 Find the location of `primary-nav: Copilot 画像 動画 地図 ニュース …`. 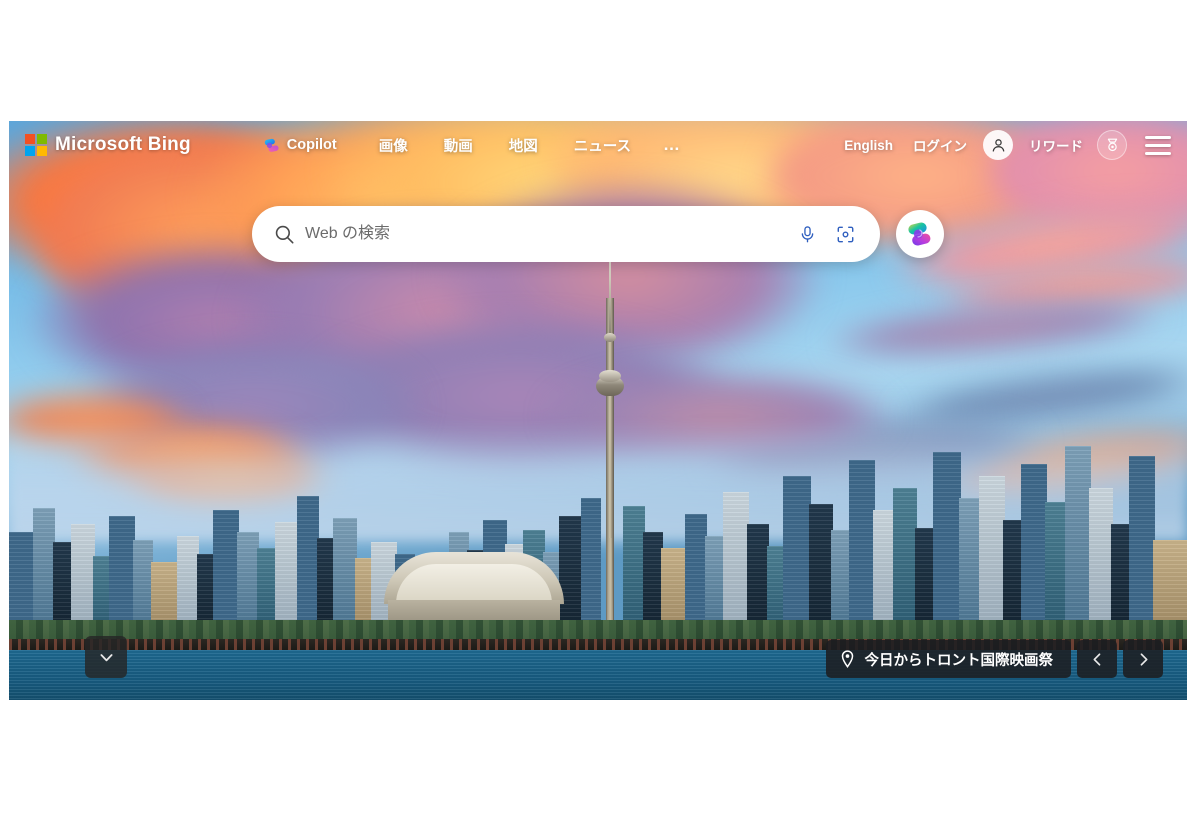

primary-nav: Copilot 画像 動画 地図 ニュース … is located at coordinates (479, 145).